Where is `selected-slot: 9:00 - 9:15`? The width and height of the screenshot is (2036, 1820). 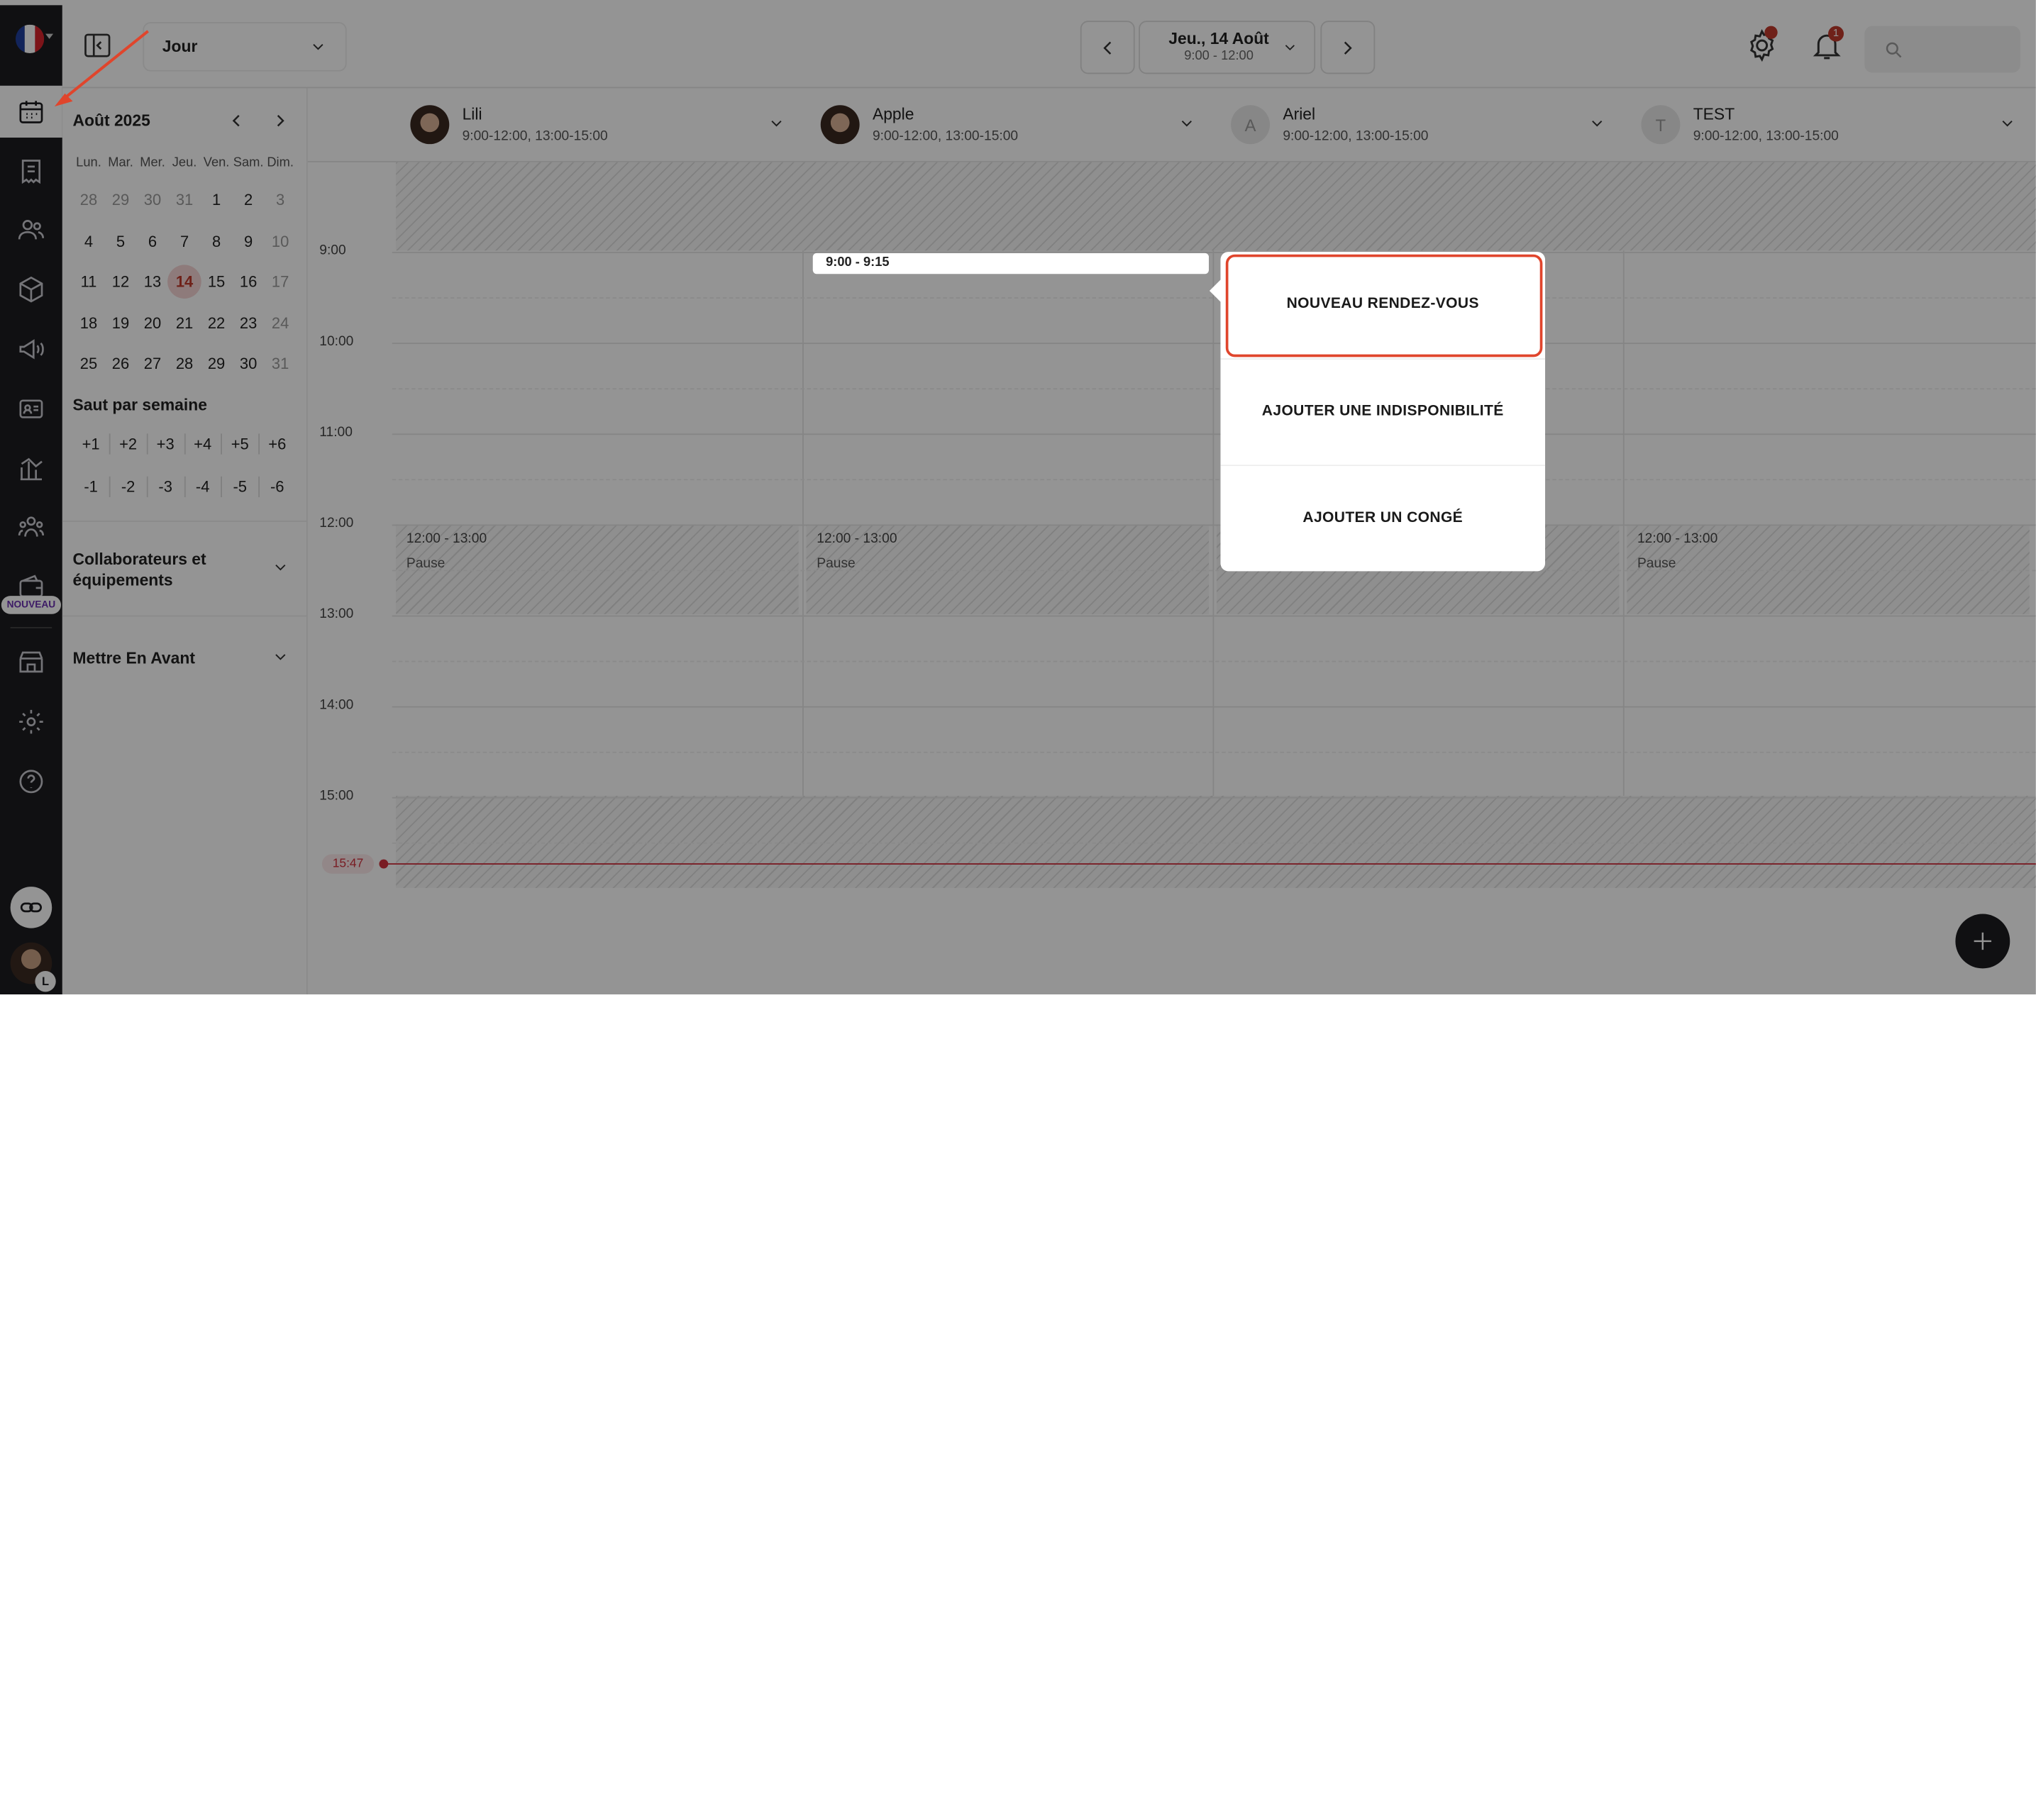
selected-slot: 9:00 - 9:15 is located at coordinates (1011, 263).